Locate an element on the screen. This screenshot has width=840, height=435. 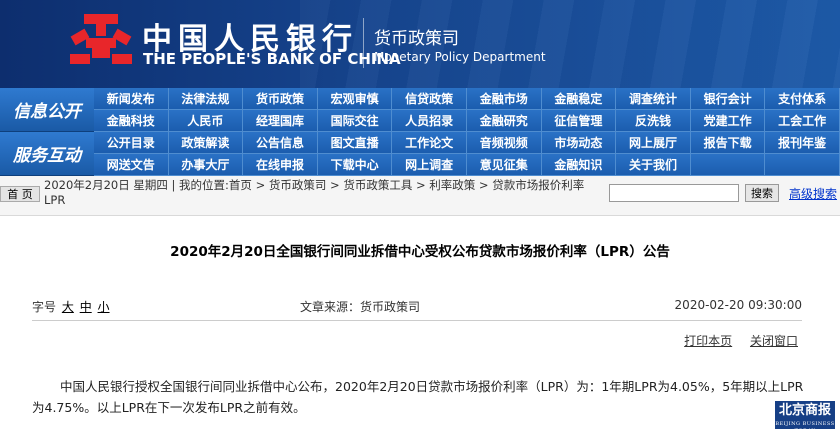
article-title: 2020年2月20日全国银行间同业拆借中心受权公布贷款市场报价利率（LPR）公告 is located at coordinates (420, 252).